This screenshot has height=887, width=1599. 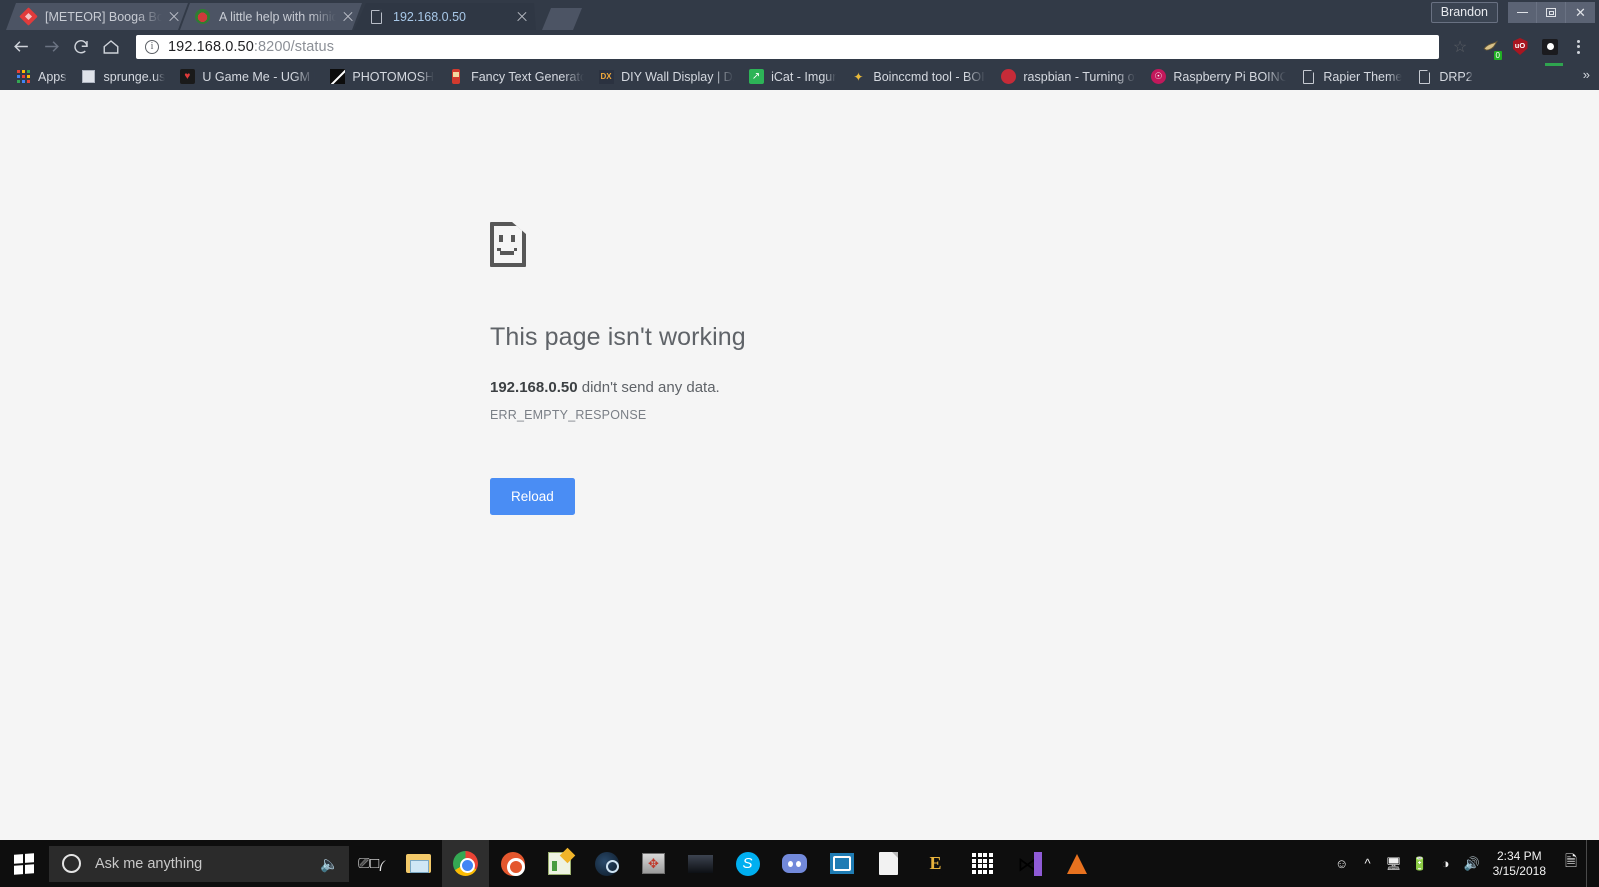 What do you see at coordinates (790, 387) in the screenshot?
I see `error-detail: 192.168.0.50 didn't send any data.` at bounding box center [790, 387].